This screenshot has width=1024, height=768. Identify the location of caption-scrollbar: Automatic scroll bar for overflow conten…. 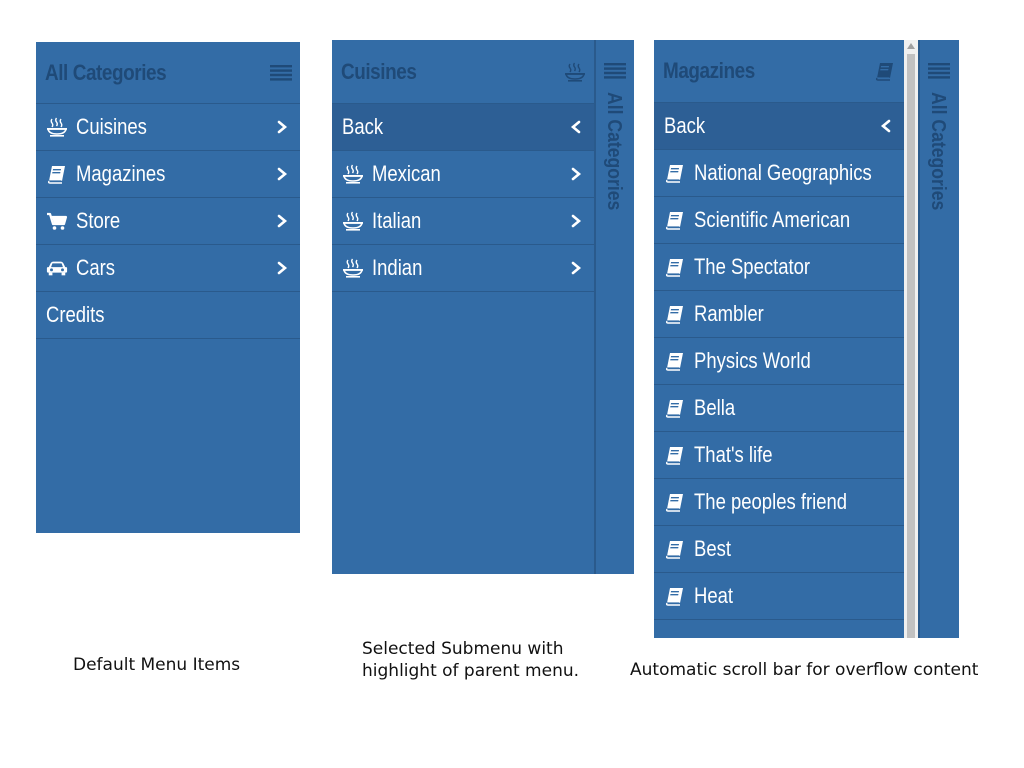
(804, 670).